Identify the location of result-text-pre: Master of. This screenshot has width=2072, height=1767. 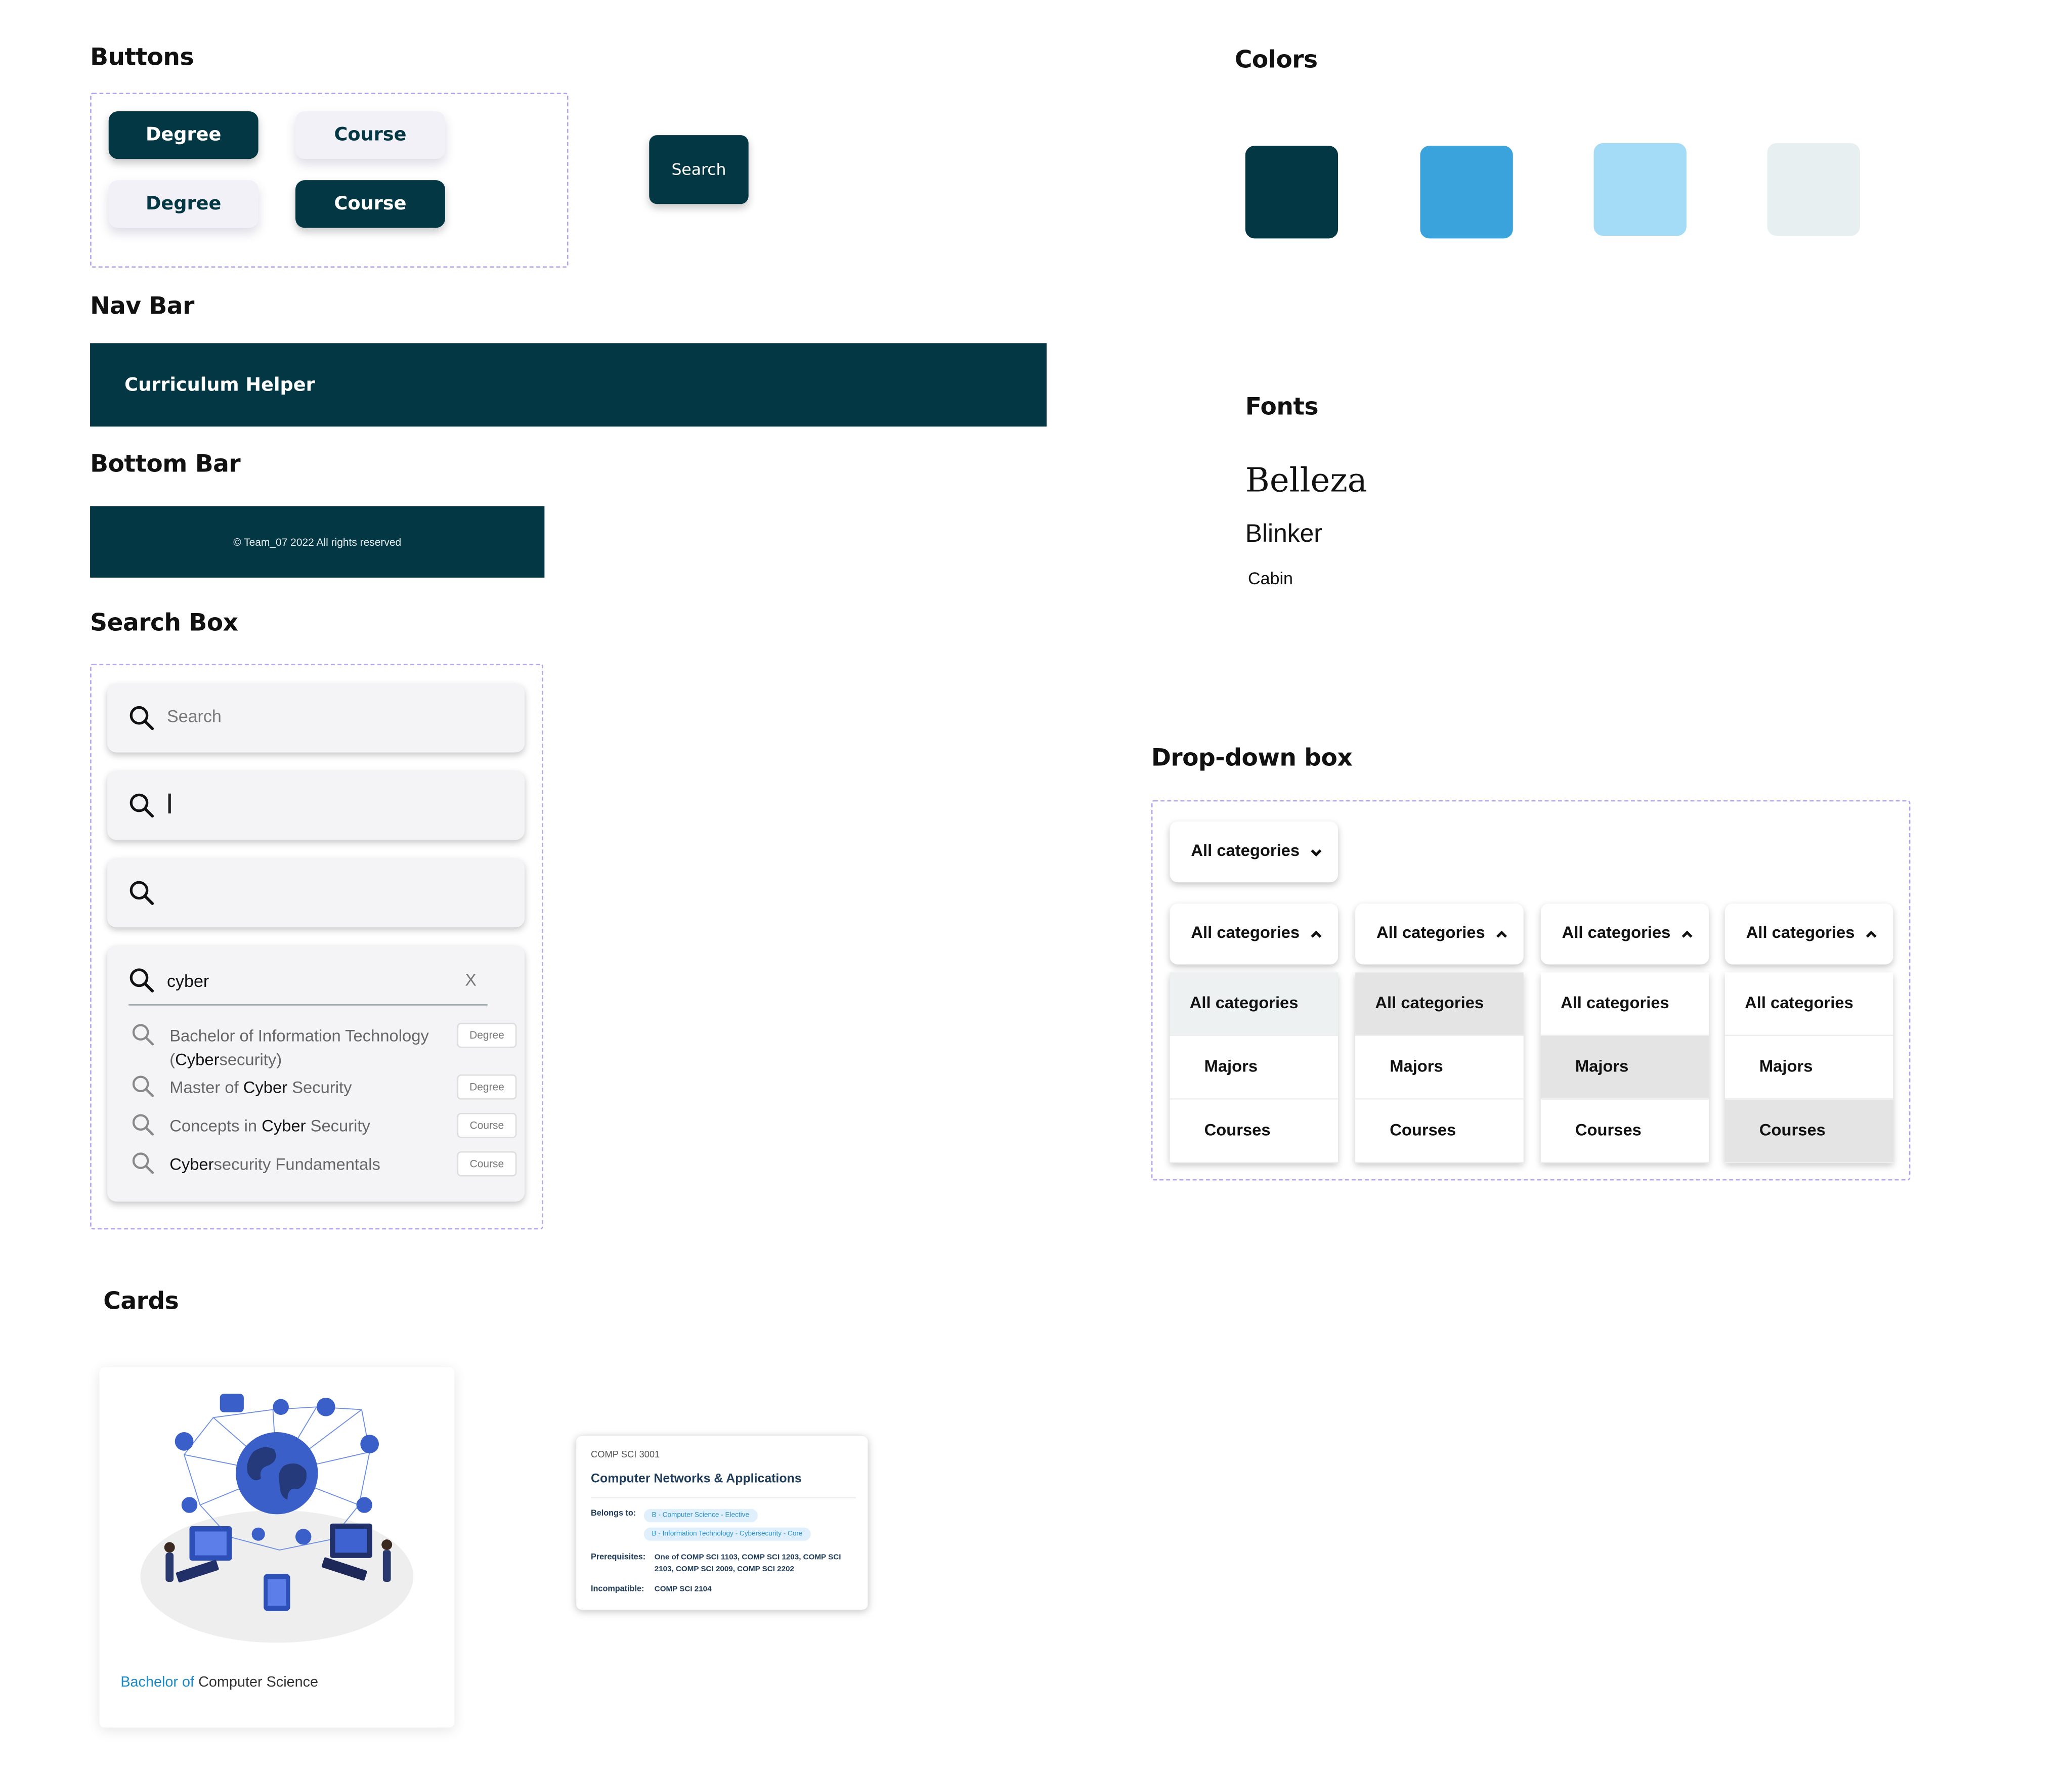
(206, 1087).